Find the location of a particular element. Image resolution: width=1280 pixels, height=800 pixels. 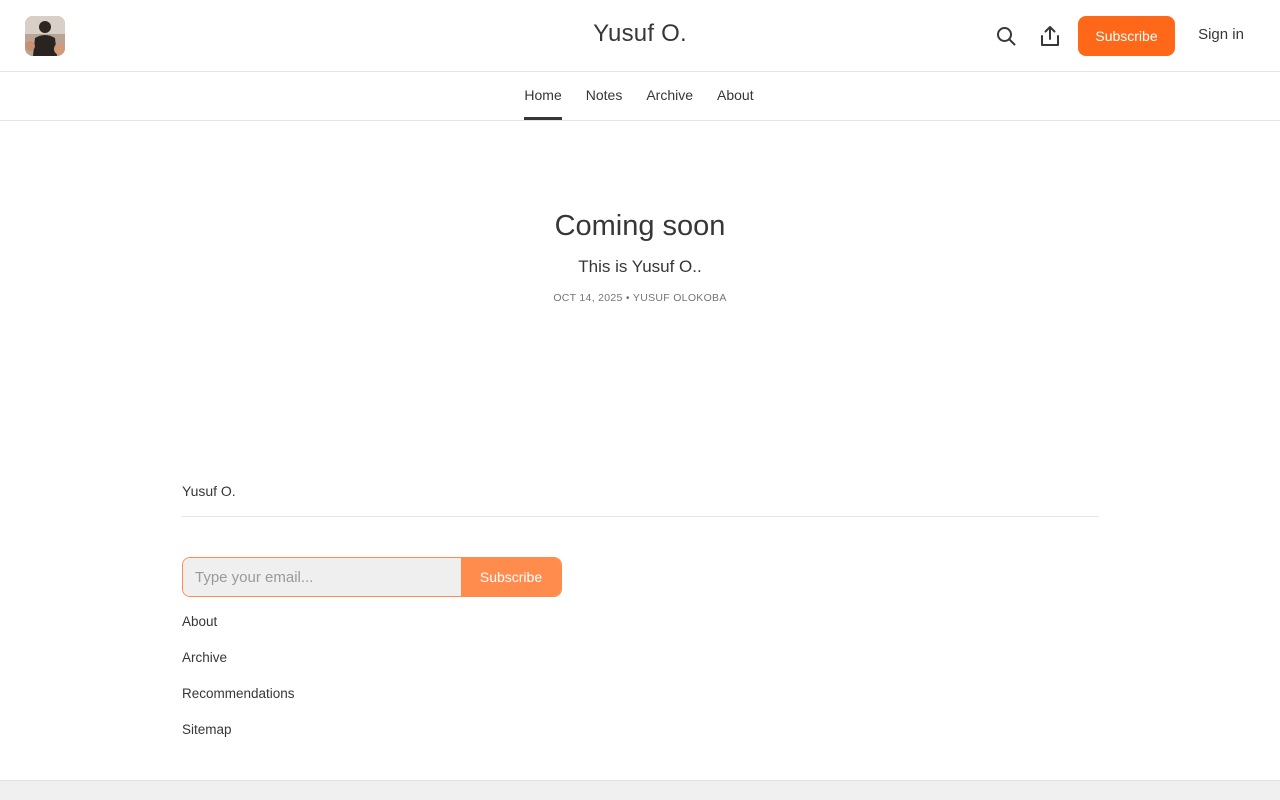

nav-item-notes: Notes is located at coordinates (604, 96).